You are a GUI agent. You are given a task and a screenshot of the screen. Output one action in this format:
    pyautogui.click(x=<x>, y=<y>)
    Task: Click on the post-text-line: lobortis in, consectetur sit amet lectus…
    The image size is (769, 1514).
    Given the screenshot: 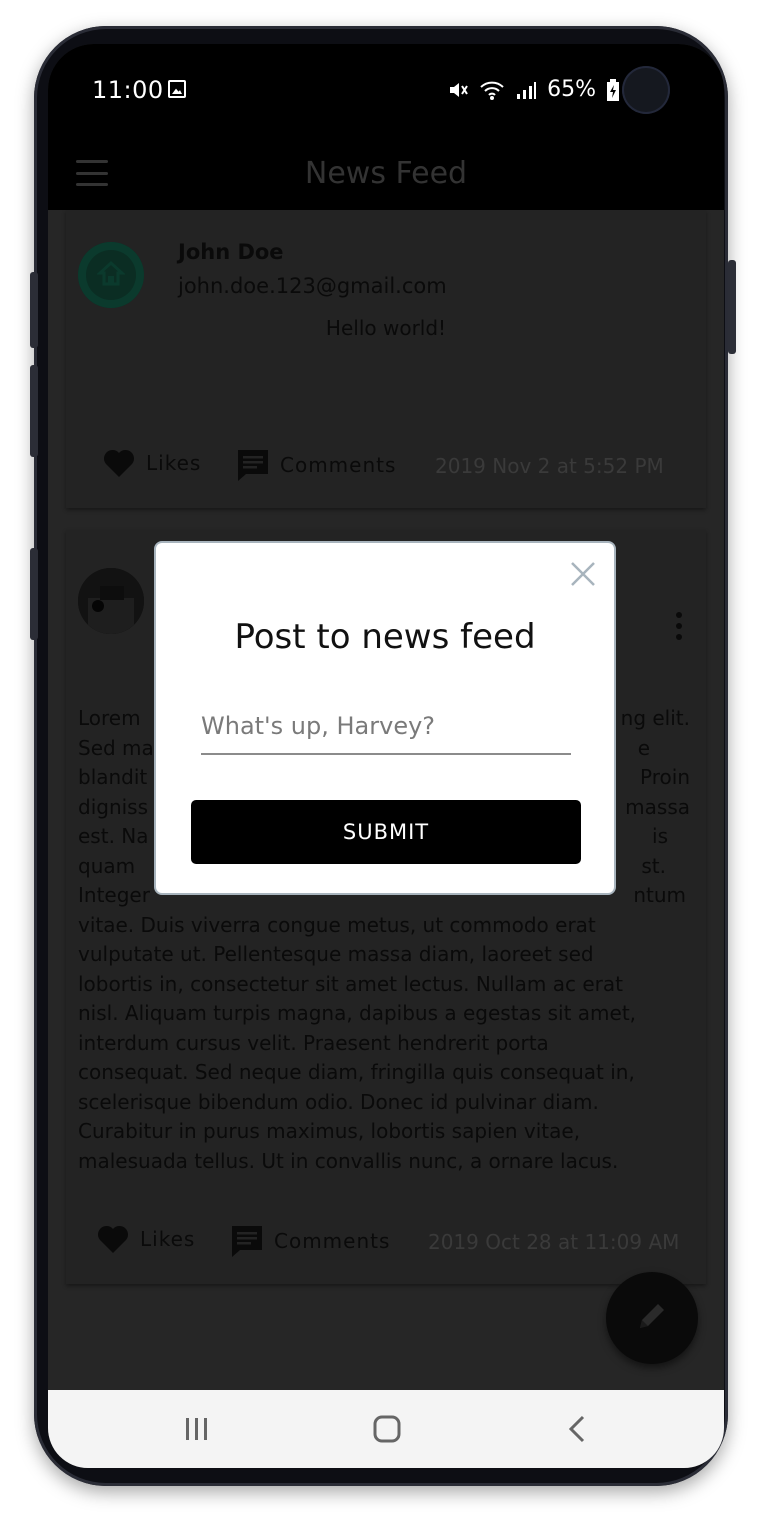 What is the action you would take?
    pyautogui.click(x=350, y=983)
    